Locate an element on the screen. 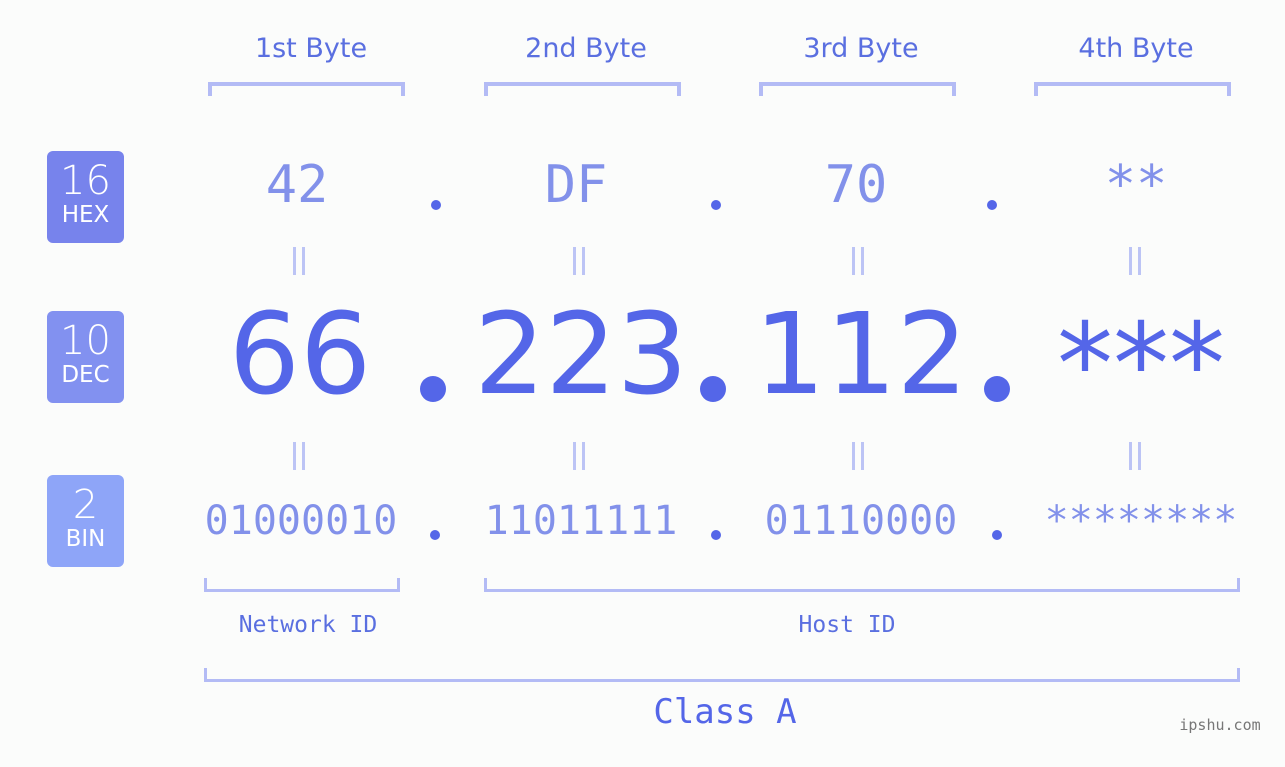 The width and height of the screenshot is (1285, 767). dec-byte-4: *** is located at coordinates (1141, 365).